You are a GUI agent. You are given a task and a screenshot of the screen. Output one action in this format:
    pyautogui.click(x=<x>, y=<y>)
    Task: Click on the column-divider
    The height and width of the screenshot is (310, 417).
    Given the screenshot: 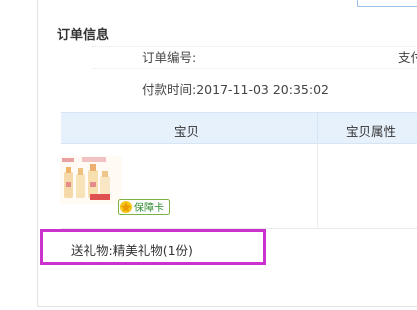 What is the action you would take?
    pyautogui.click(x=317, y=127)
    